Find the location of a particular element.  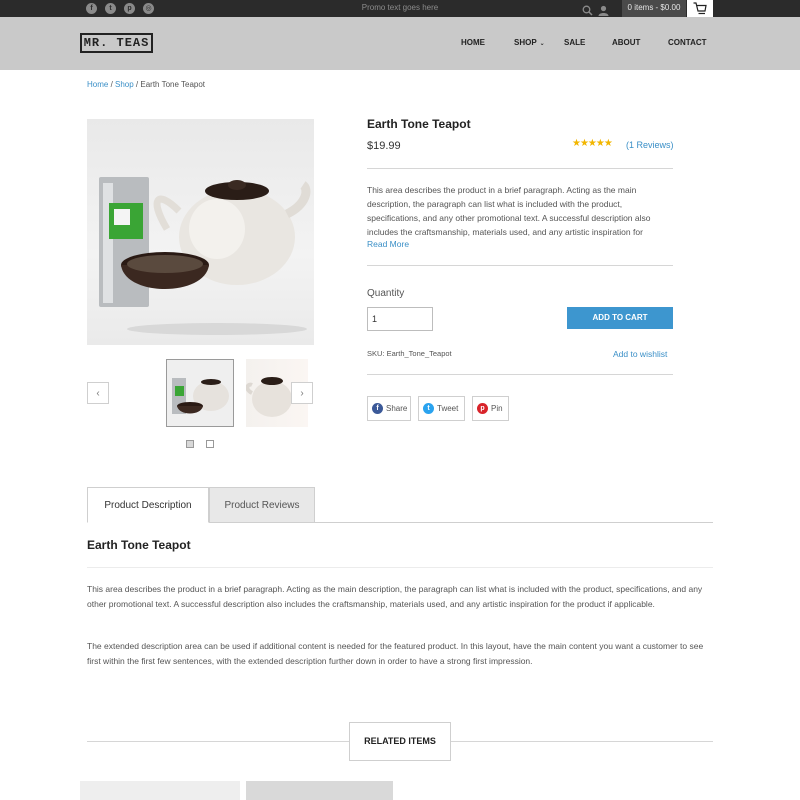

details-title: Earth Tone Teapot is located at coordinates (139, 545).